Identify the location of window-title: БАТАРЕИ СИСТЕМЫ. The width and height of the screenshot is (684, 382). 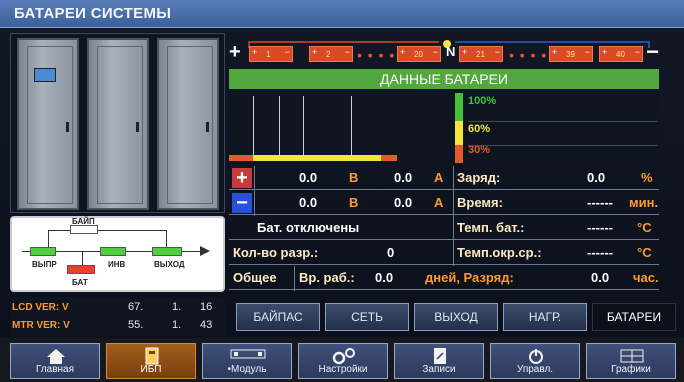
(93, 13).